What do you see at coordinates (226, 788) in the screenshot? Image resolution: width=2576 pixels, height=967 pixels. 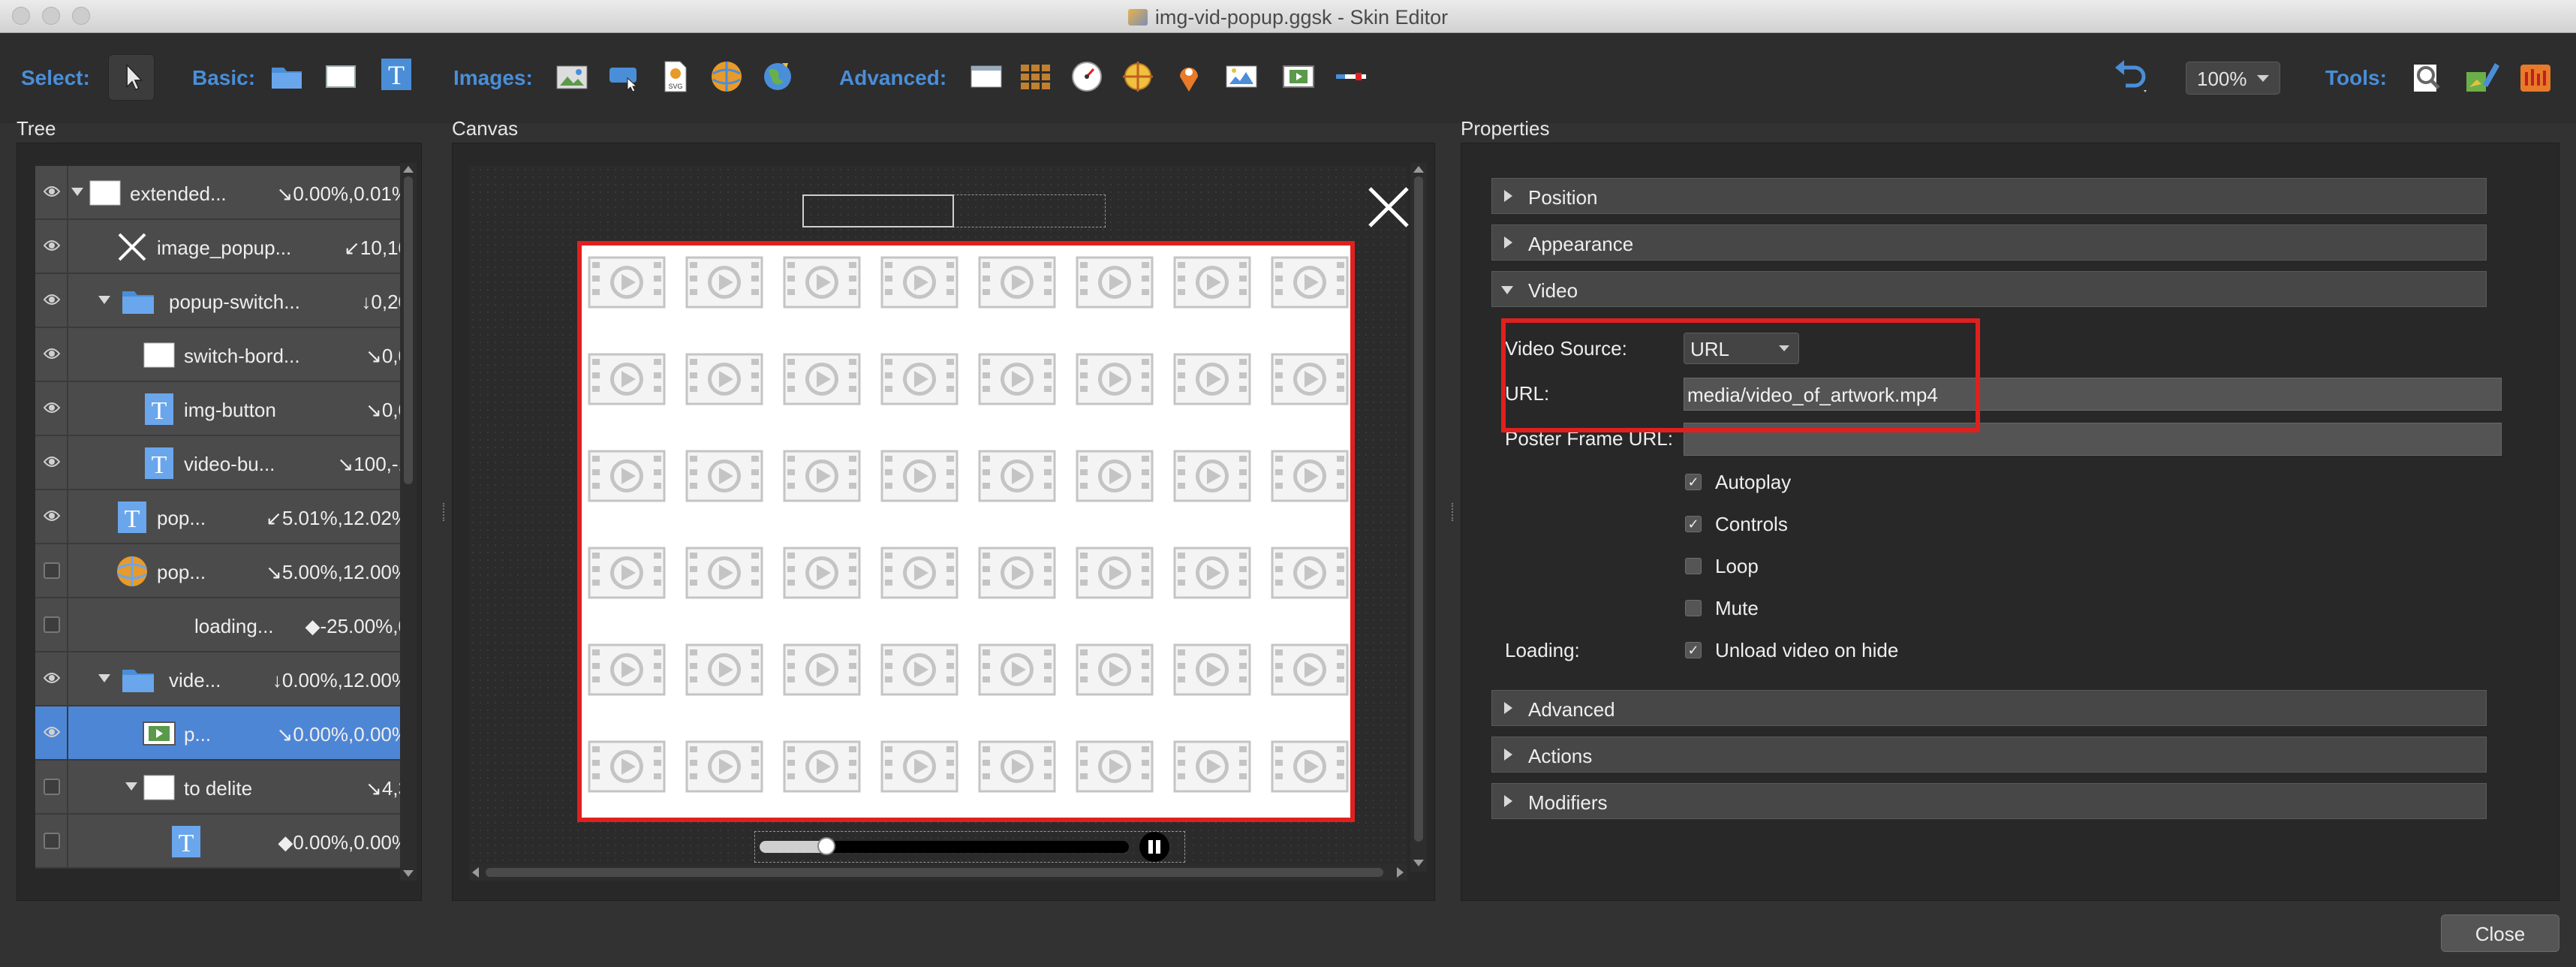 I see `tree-row: to delite ↘4,3` at bounding box center [226, 788].